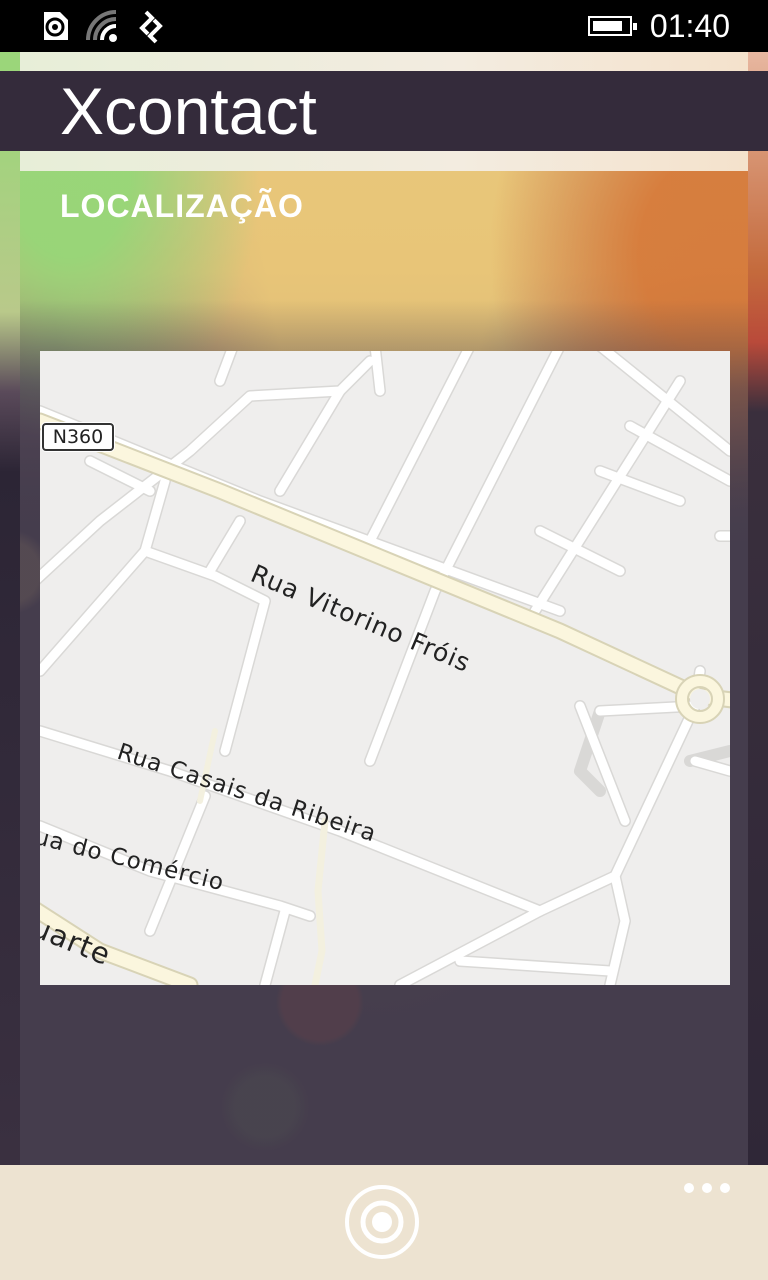 The width and height of the screenshot is (768, 1280). What do you see at coordinates (151, 29) in the screenshot?
I see `data-connection-icon` at bounding box center [151, 29].